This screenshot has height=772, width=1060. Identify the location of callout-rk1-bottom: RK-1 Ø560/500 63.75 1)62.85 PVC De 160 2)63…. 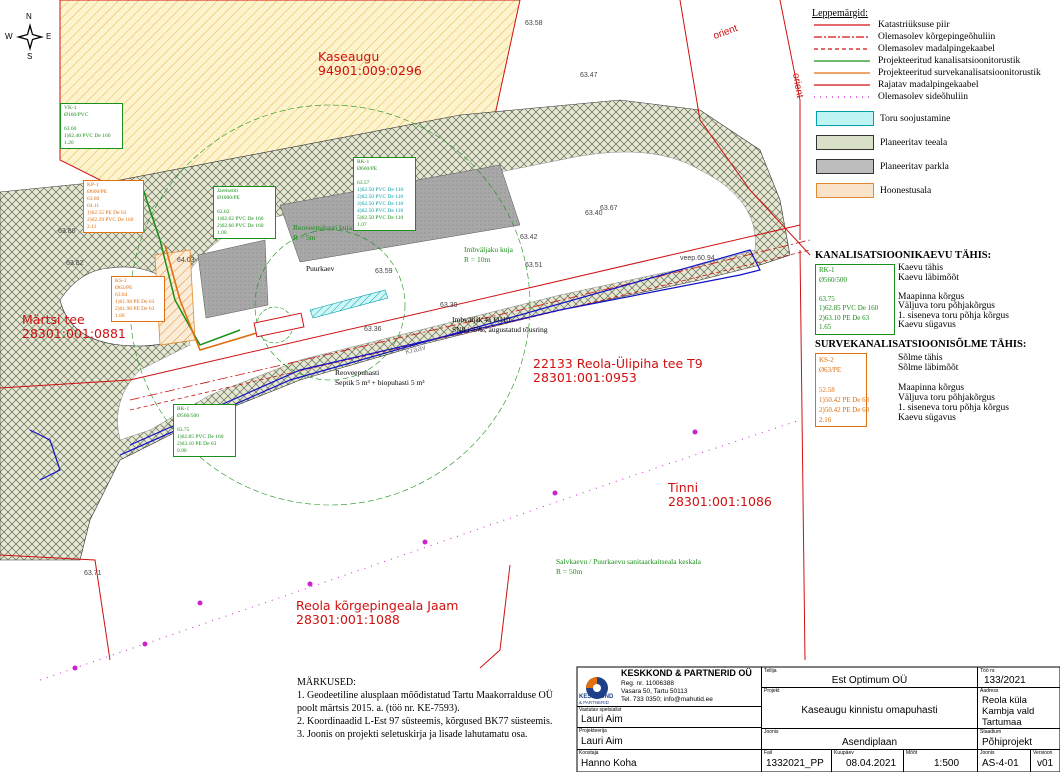
(204, 430).